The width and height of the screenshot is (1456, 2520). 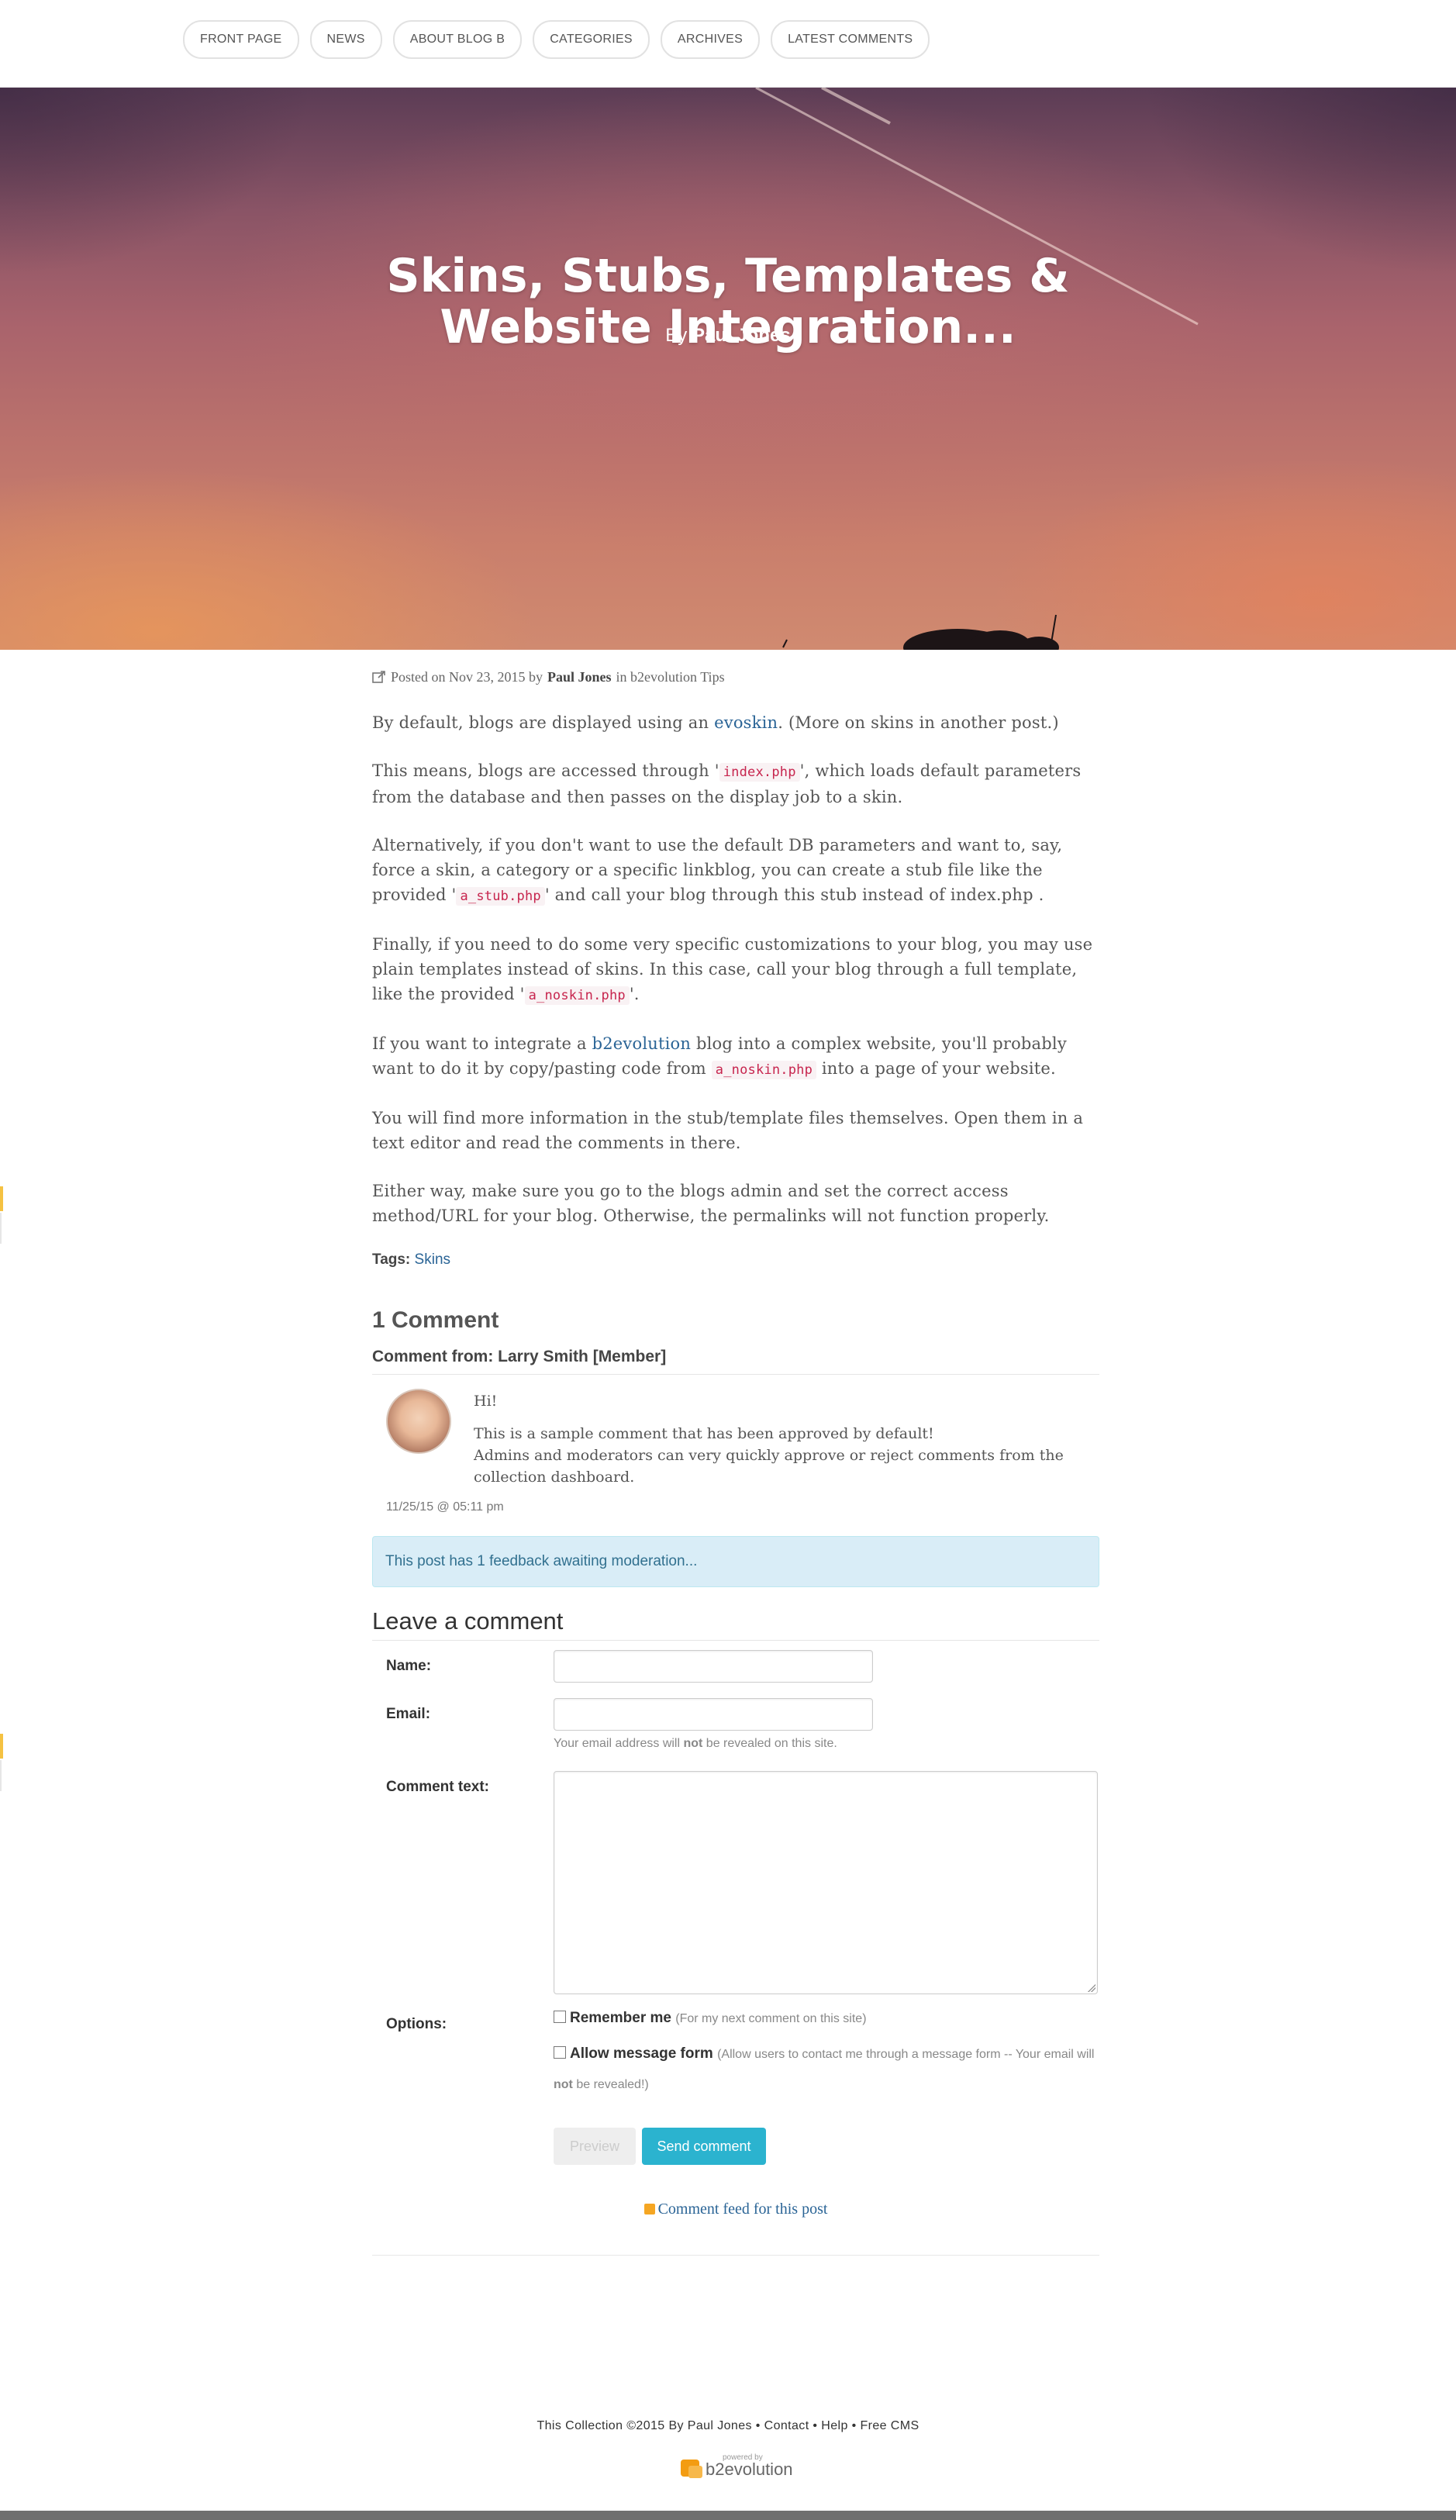 What do you see at coordinates (760, 772) in the screenshot?
I see `code-snippet: index.php` at bounding box center [760, 772].